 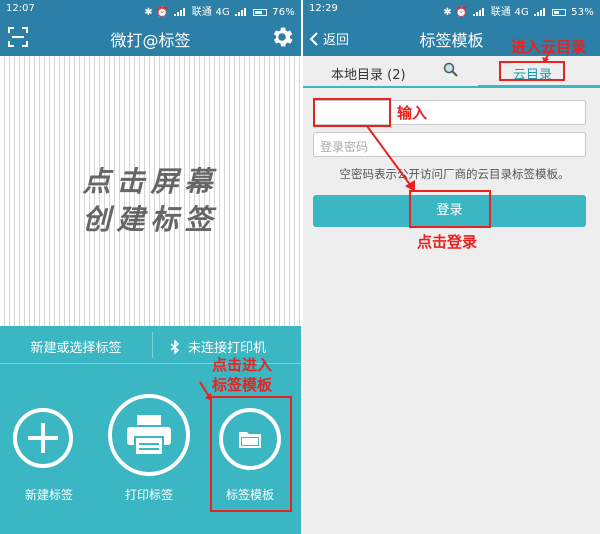 What do you see at coordinates (352, 112) in the screenshot?
I see `annotation-input-box` at bounding box center [352, 112].